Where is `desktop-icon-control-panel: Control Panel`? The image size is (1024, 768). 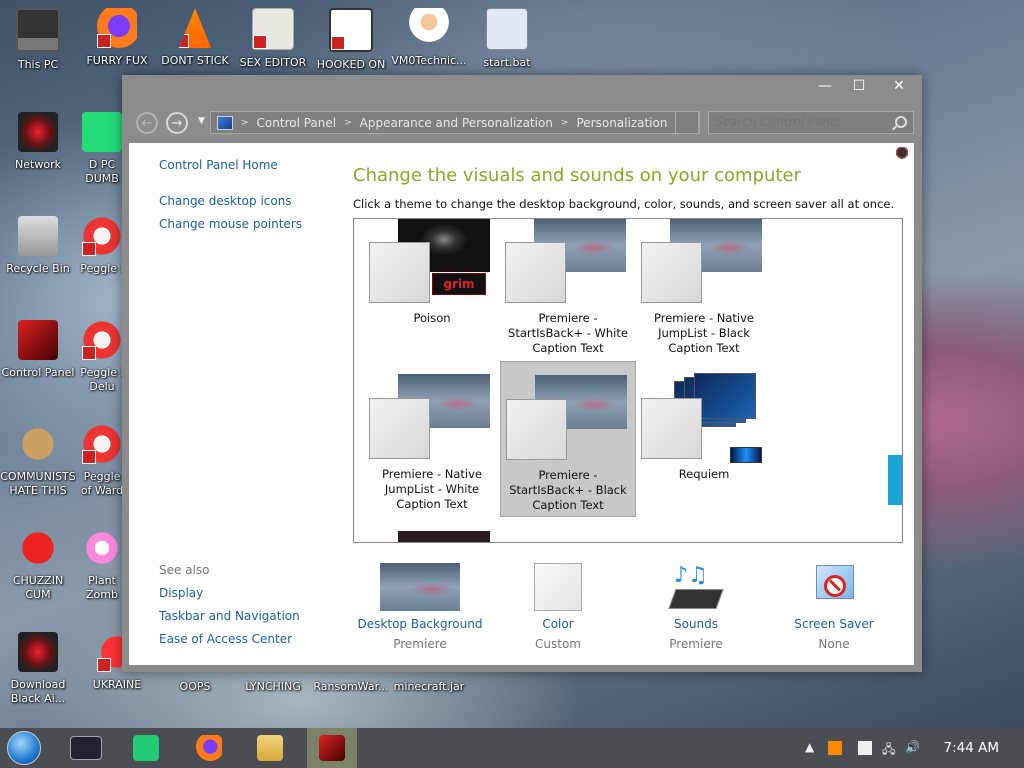 desktop-icon-control-panel: Control Panel is located at coordinates (38, 350).